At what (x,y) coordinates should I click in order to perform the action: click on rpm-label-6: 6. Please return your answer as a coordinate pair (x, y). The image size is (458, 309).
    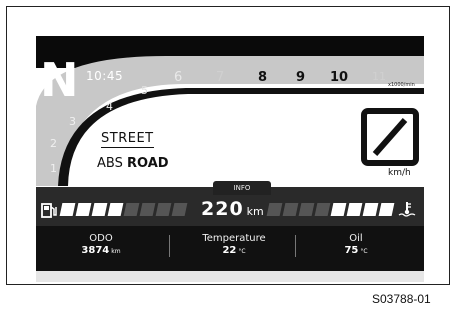
    Looking at the image, I should click on (178, 77).